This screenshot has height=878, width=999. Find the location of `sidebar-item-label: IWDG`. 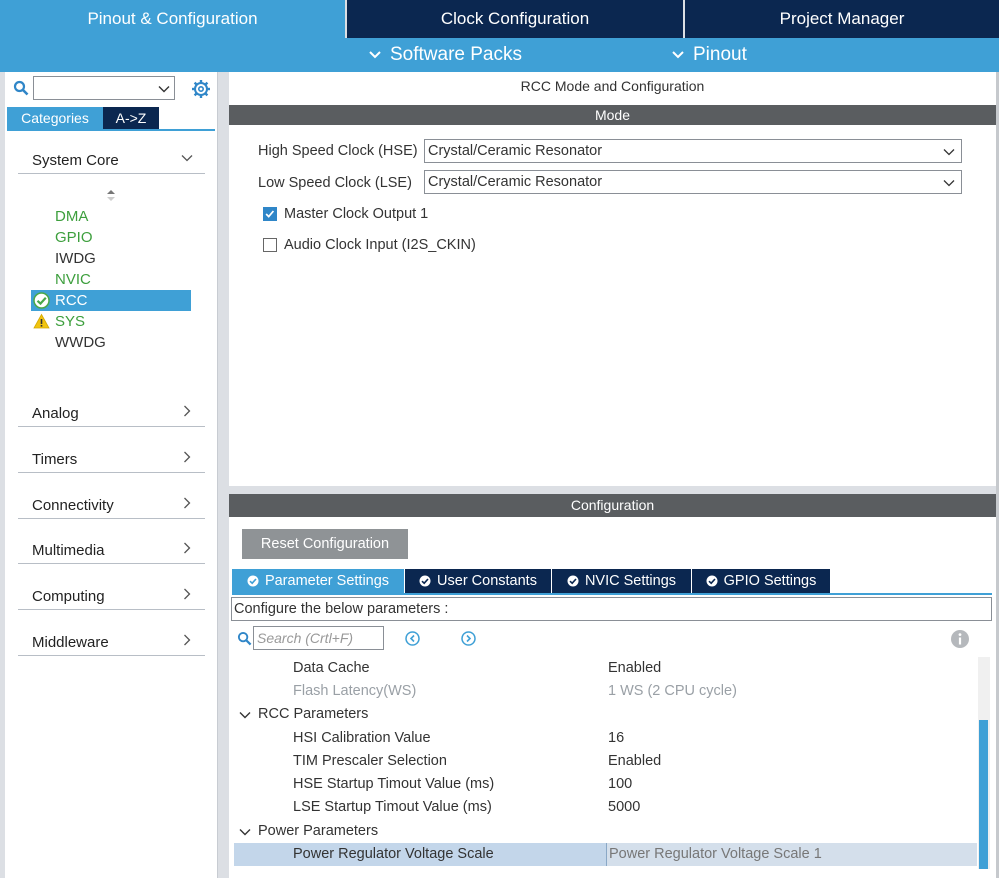

sidebar-item-label: IWDG is located at coordinates (75, 258).